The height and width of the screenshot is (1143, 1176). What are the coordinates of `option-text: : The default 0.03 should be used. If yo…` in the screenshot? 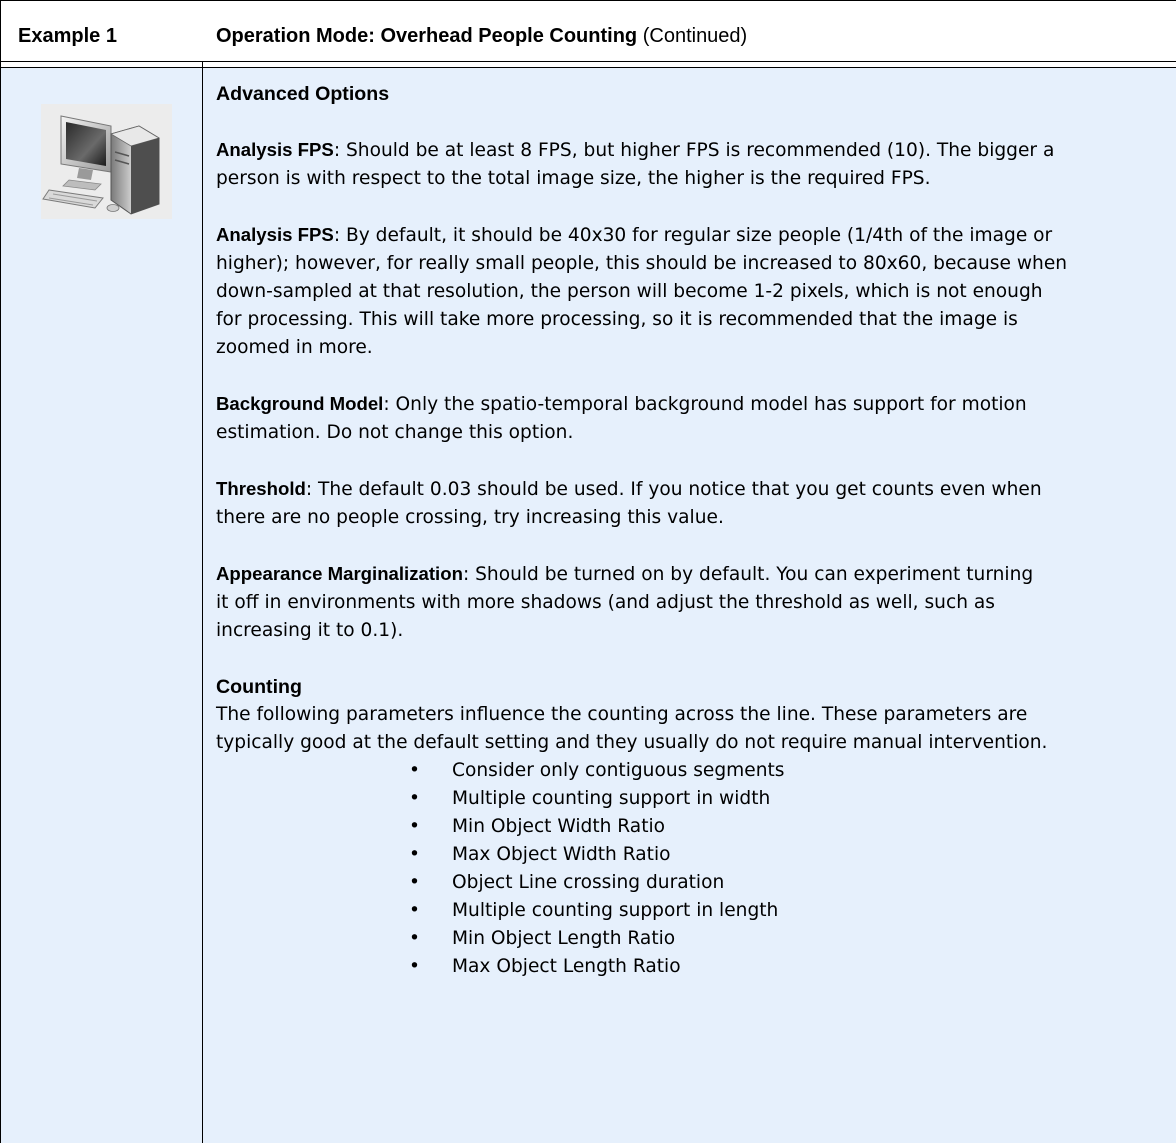 It's located at (673, 489).